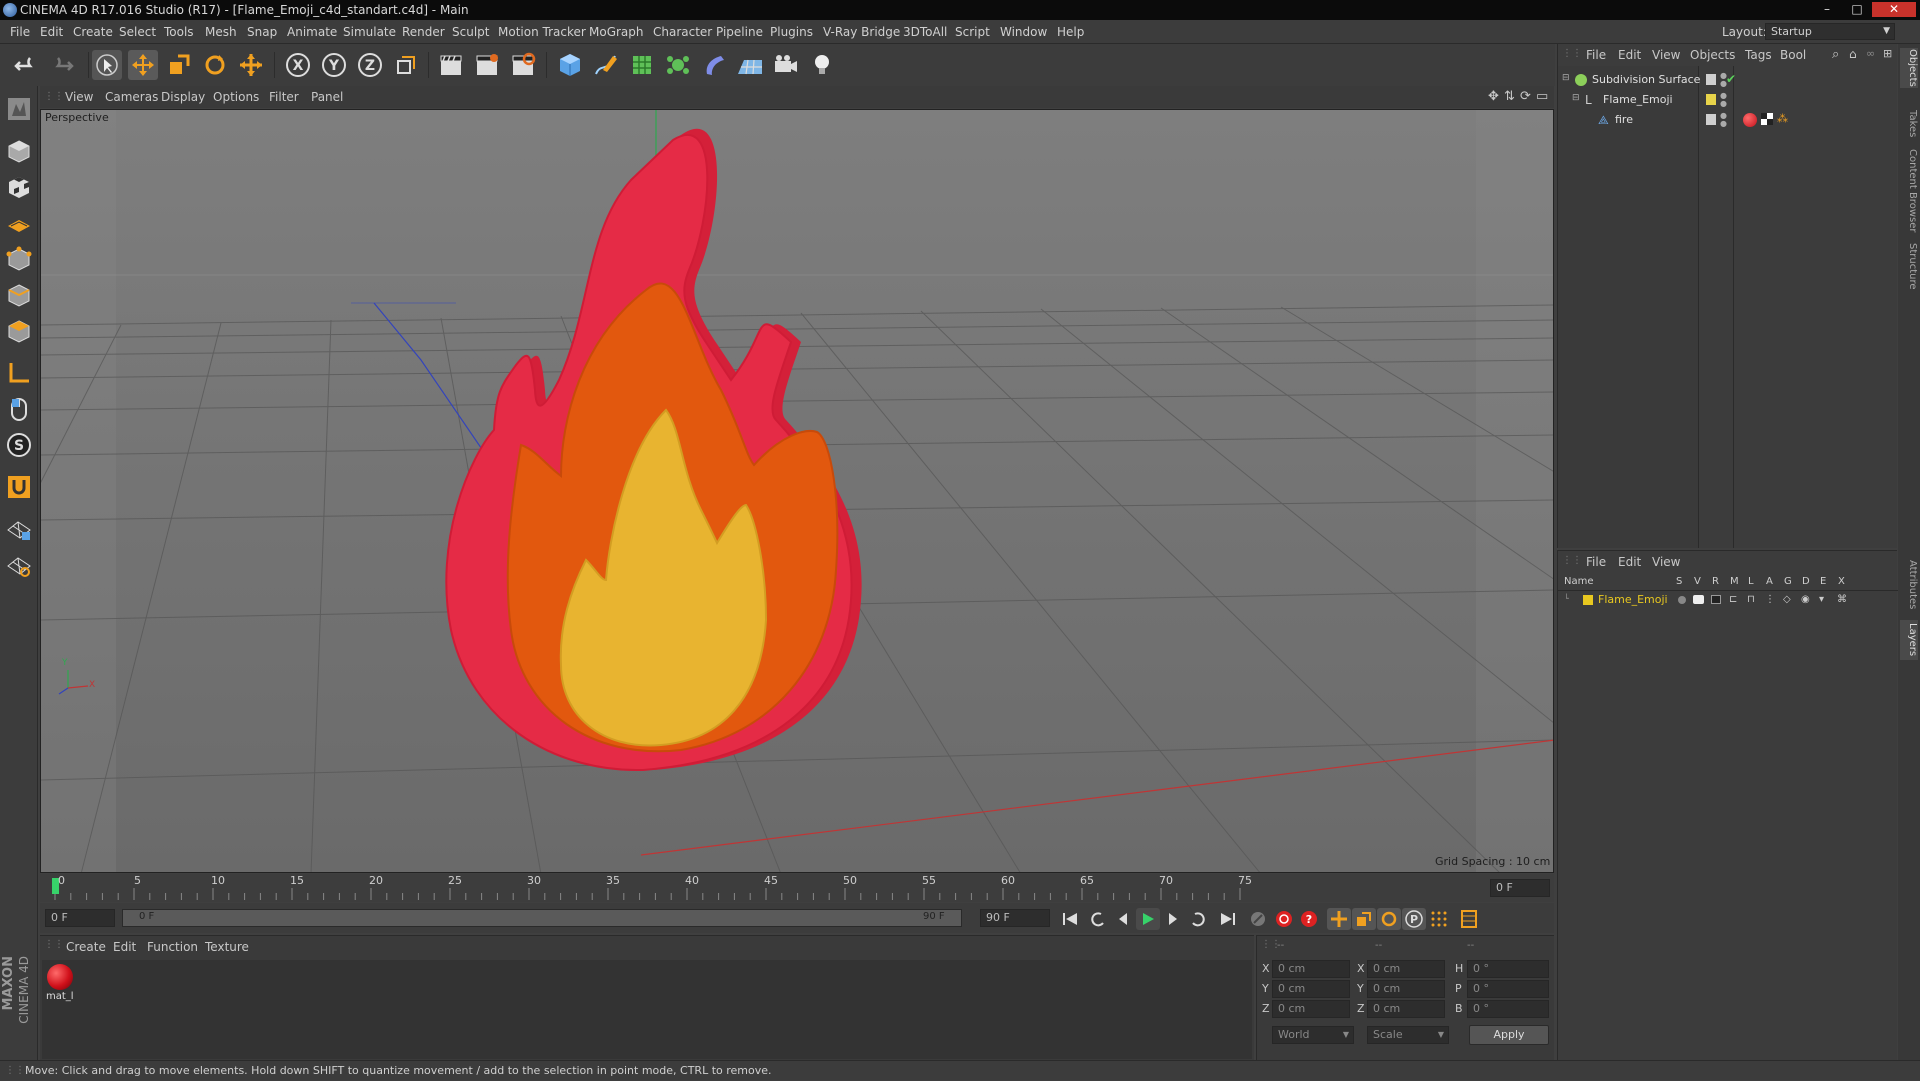 The height and width of the screenshot is (1081, 1920). I want to click on size-x-field: 0 cm, so click(1406, 969).